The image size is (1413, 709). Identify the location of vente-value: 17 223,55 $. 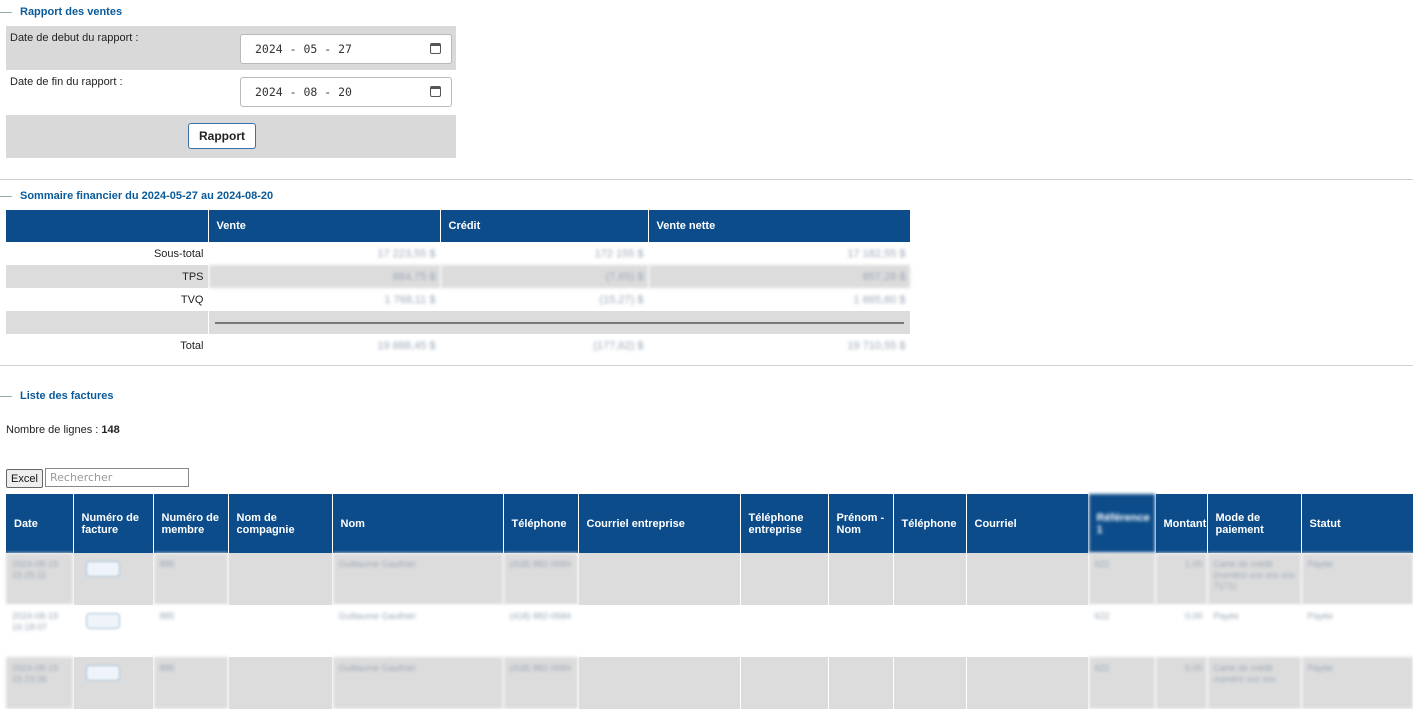
(324, 253).